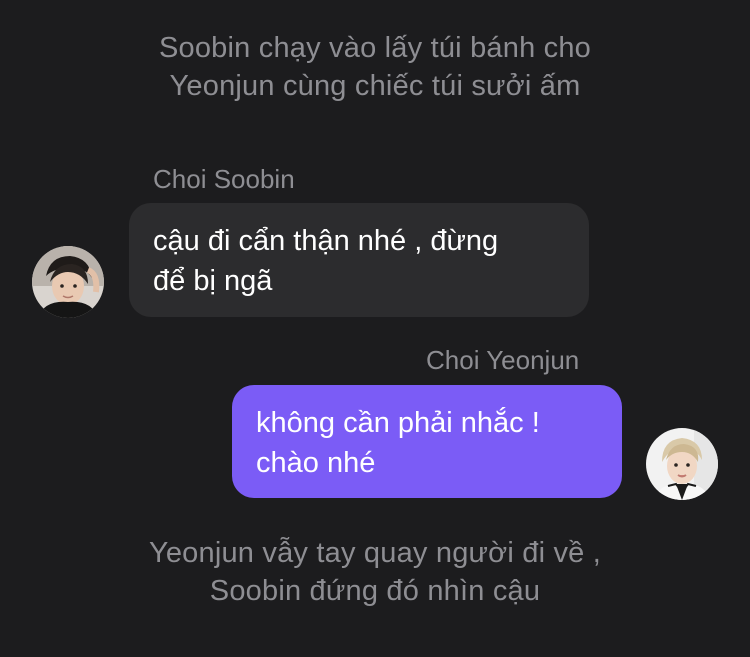 The image size is (750, 657). I want to click on narration-bottom-line-1: Yeonjun vẫy tay quay người đi về ,, so click(375, 553).